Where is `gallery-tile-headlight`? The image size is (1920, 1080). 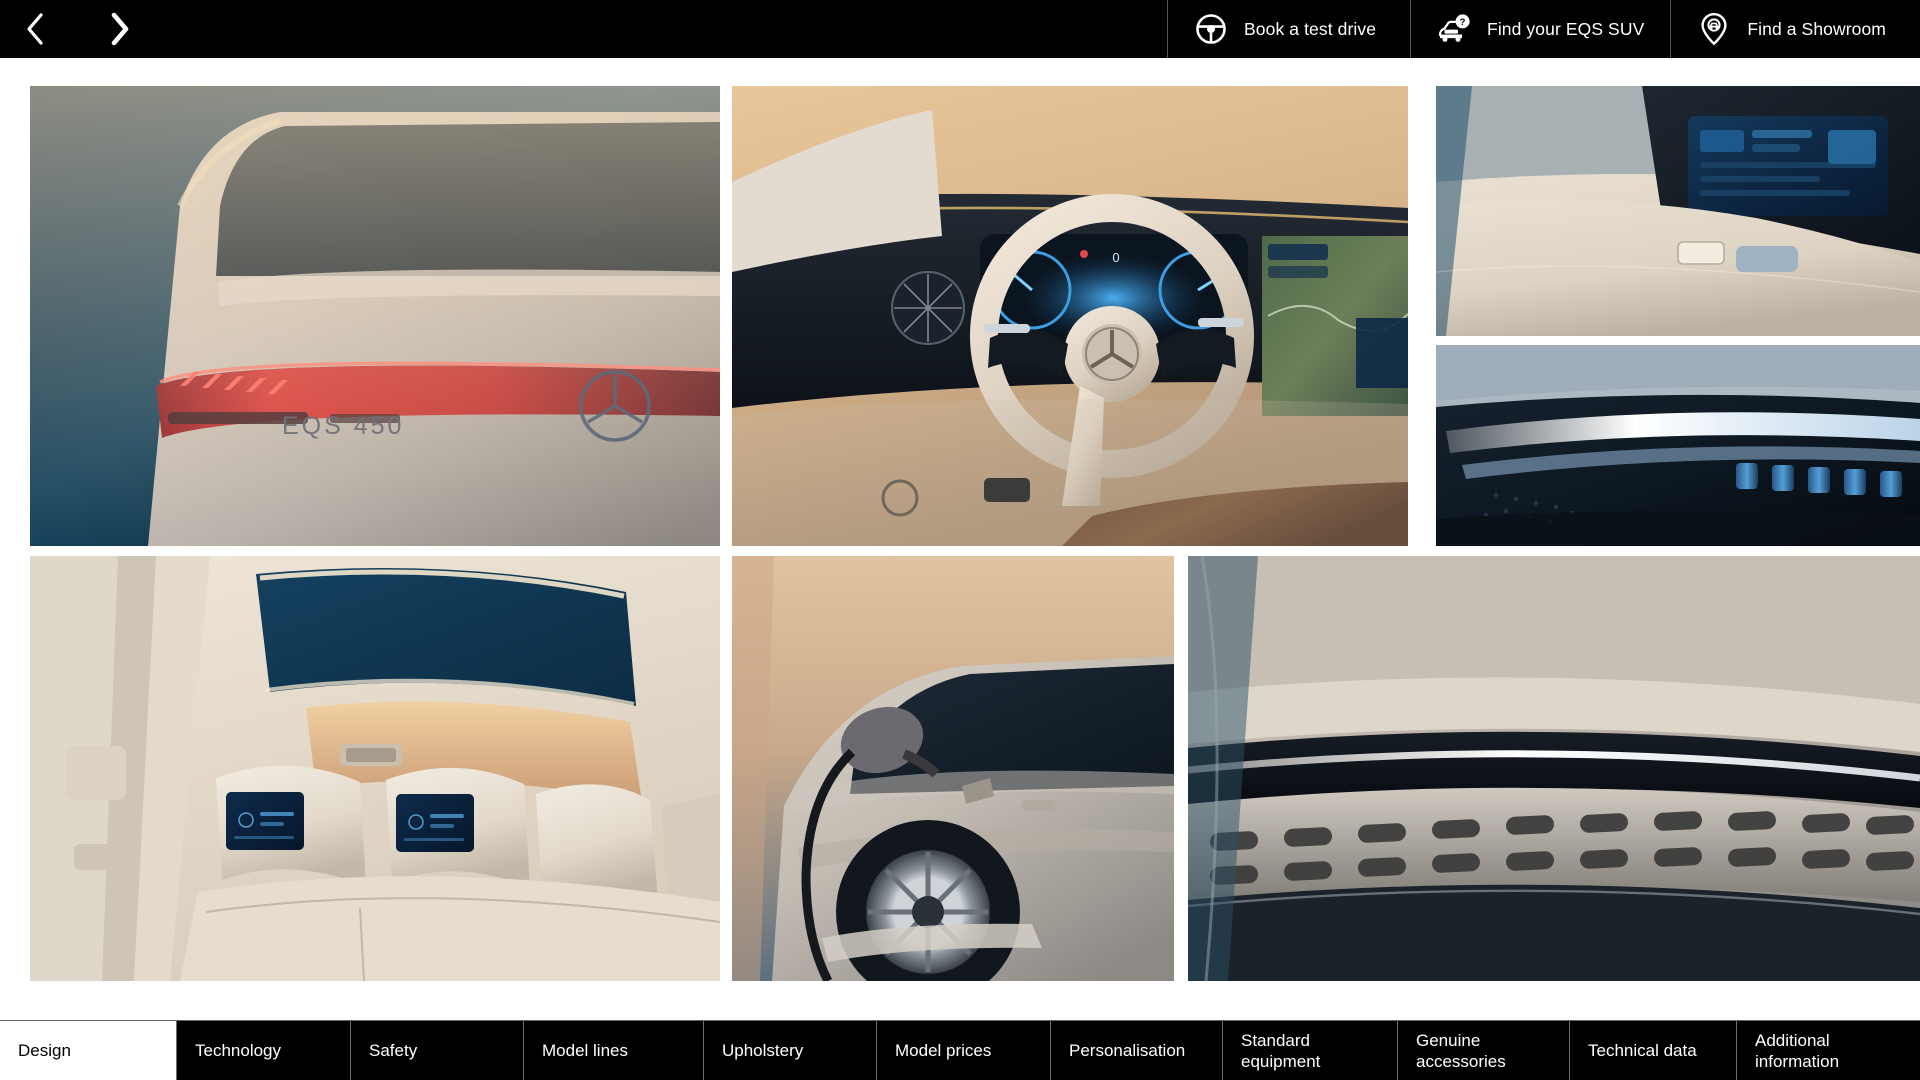
gallery-tile-headlight is located at coordinates (1678, 445).